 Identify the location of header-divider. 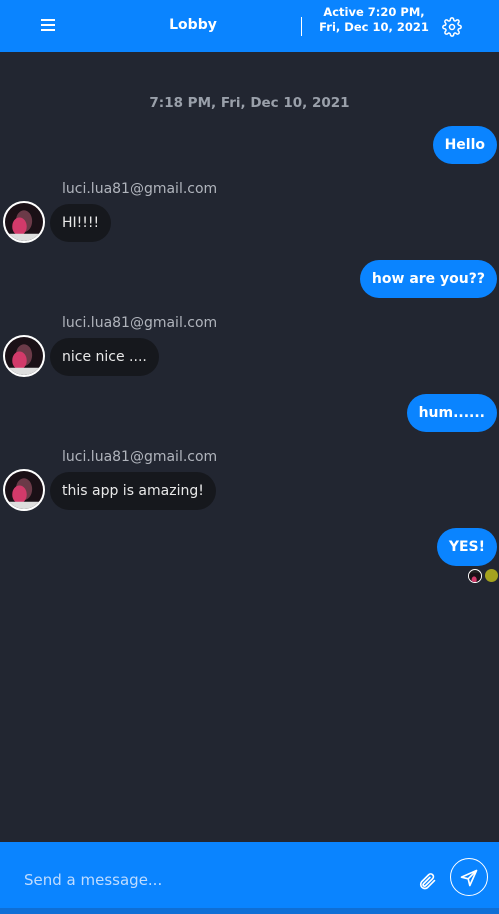
(301, 26).